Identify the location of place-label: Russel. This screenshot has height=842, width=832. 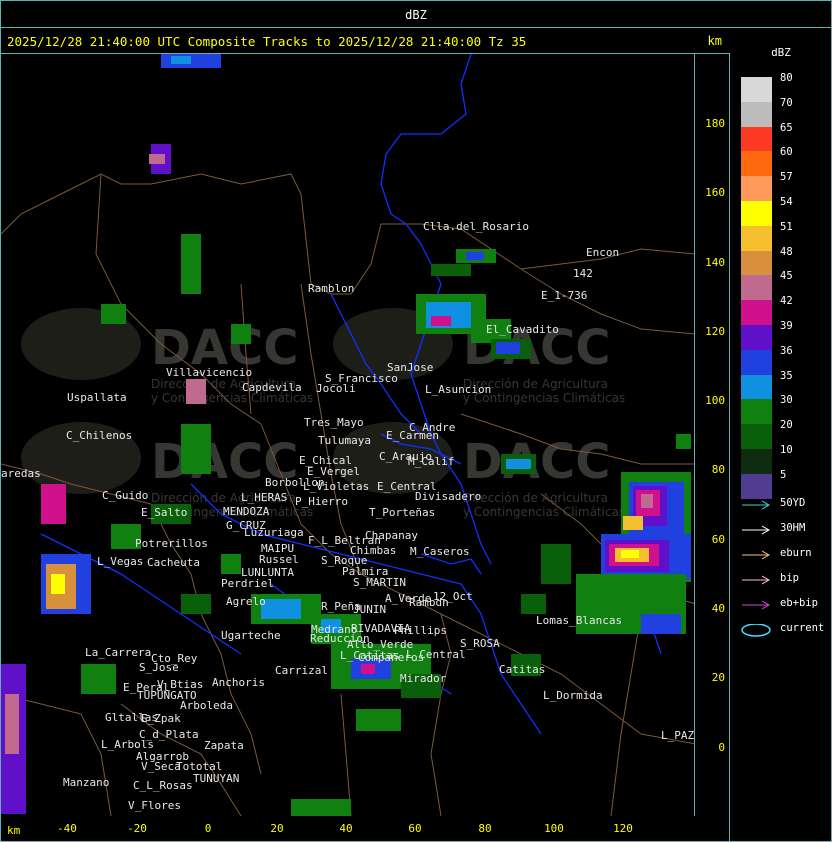
(279, 559).